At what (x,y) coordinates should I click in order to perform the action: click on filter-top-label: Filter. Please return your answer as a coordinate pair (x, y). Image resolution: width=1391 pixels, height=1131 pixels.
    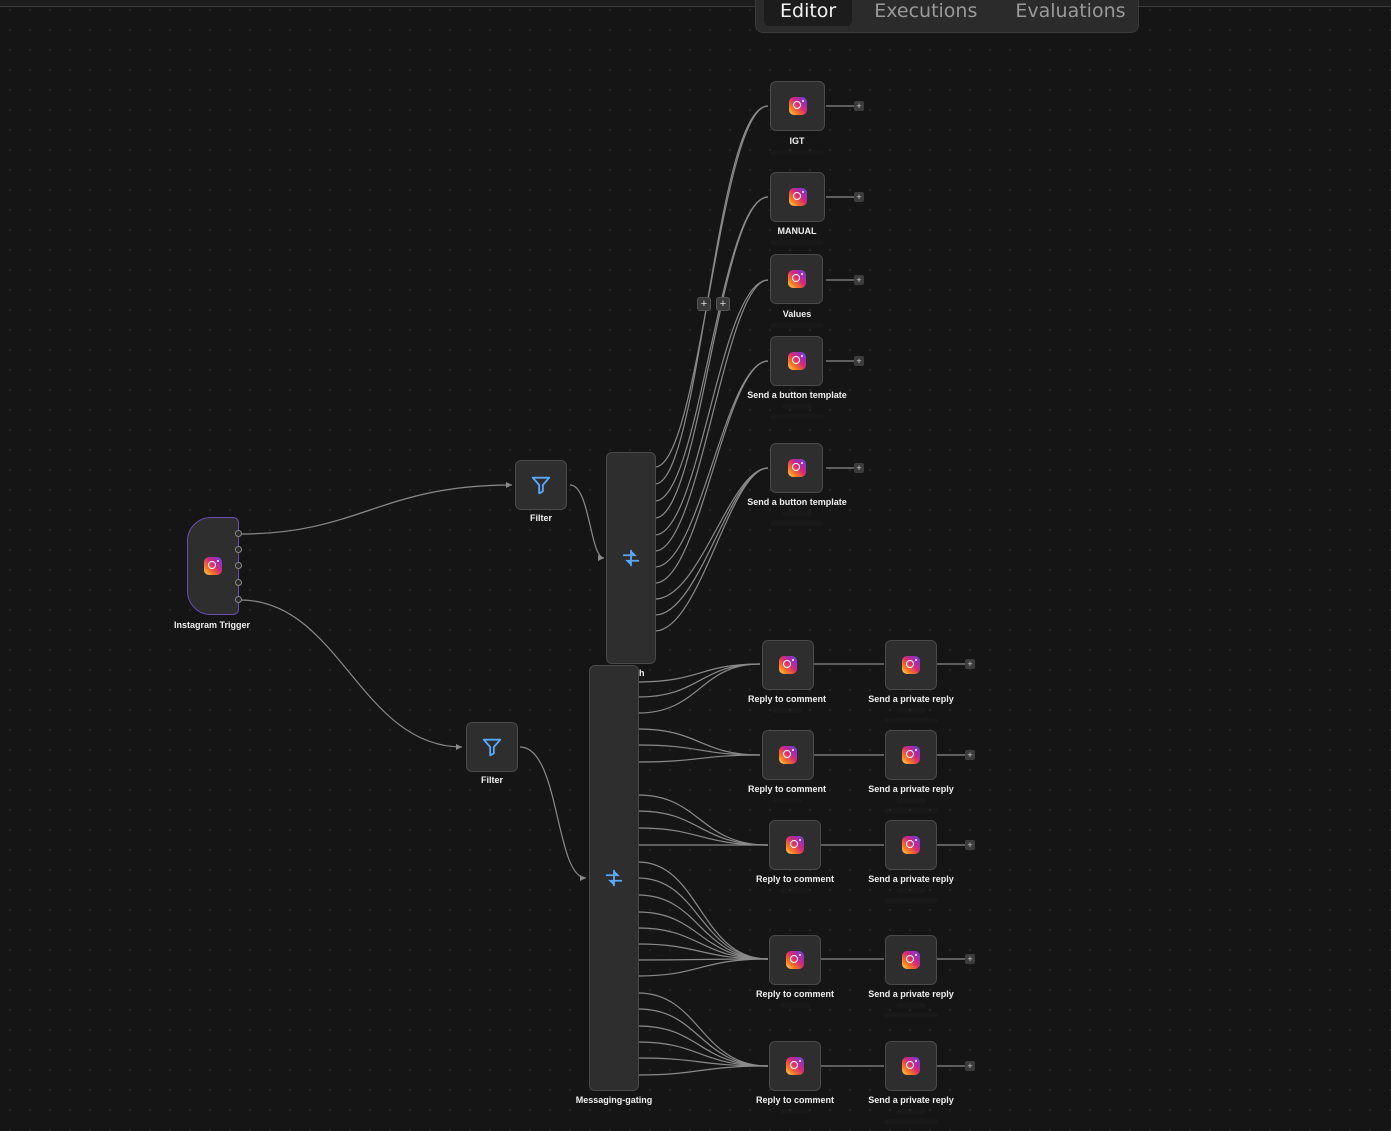
    Looking at the image, I should click on (541, 518).